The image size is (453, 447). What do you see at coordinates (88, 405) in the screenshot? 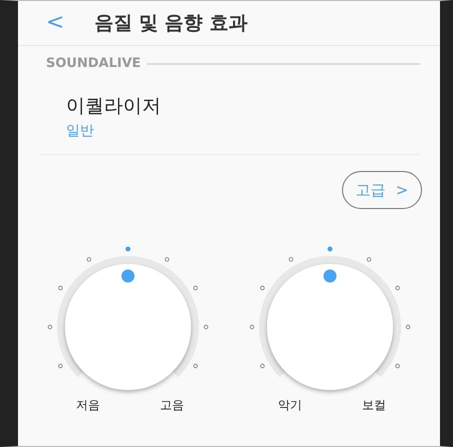
I see `dial-label: 저음` at bounding box center [88, 405].